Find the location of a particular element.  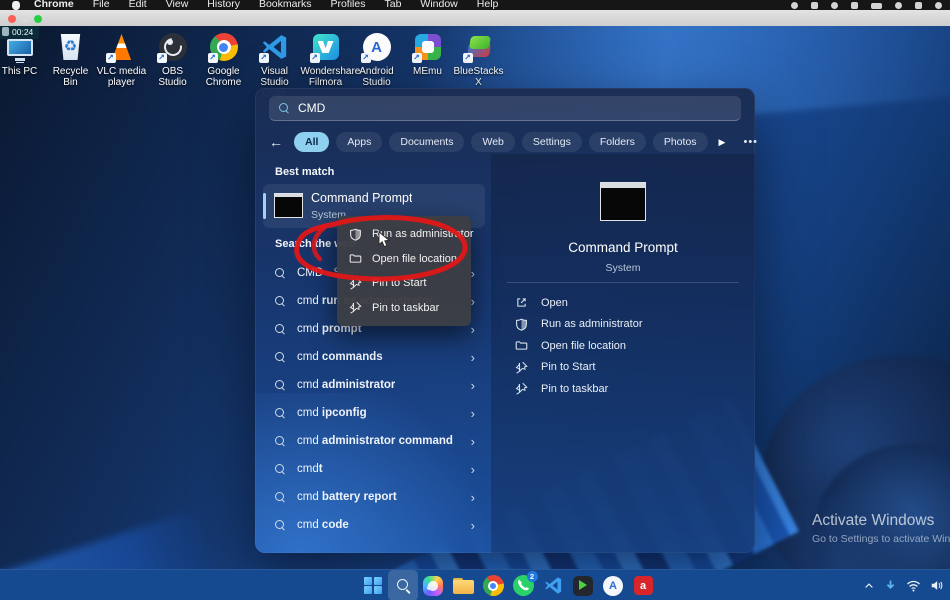

menu-edit: Edit is located at coordinates (138, 5).